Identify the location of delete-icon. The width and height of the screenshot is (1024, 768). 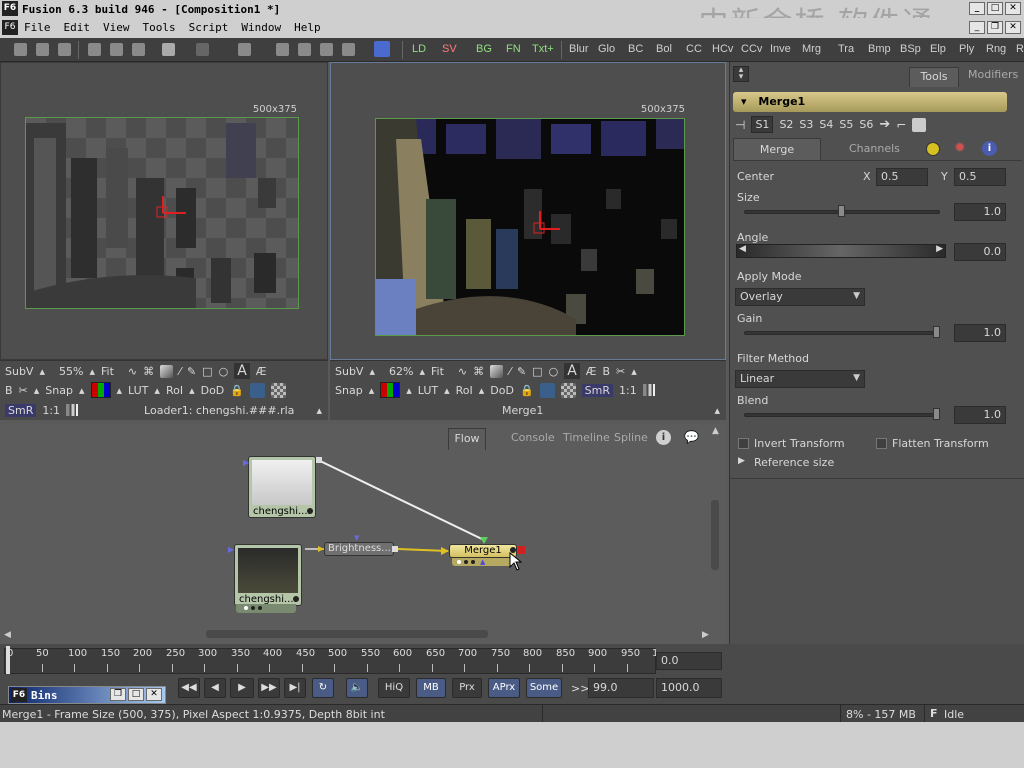
(244, 49).